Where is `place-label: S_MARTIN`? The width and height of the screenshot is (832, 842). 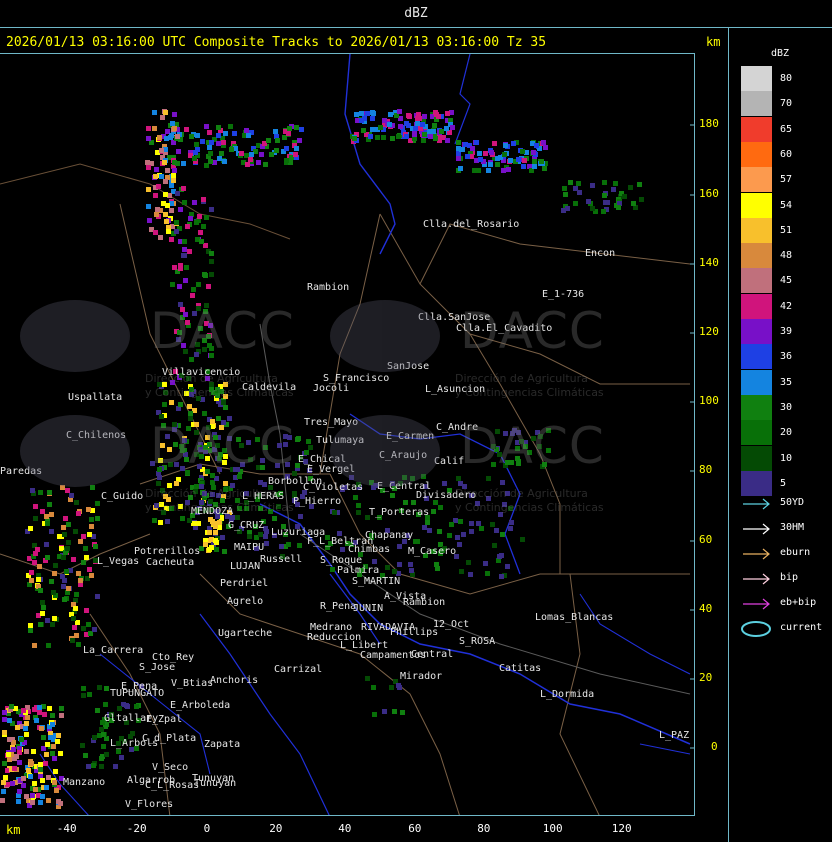
place-label: S_MARTIN is located at coordinates (376, 581).